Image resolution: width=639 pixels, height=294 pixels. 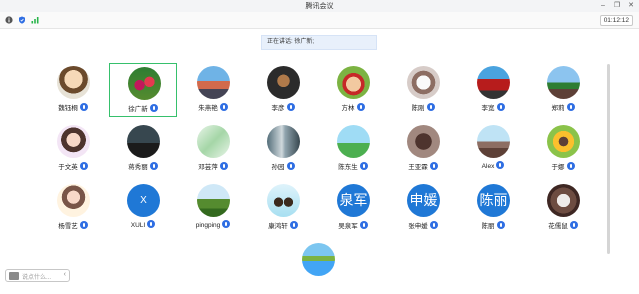 I want to click on participant-caption: 于娜, so click(x=563, y=166).